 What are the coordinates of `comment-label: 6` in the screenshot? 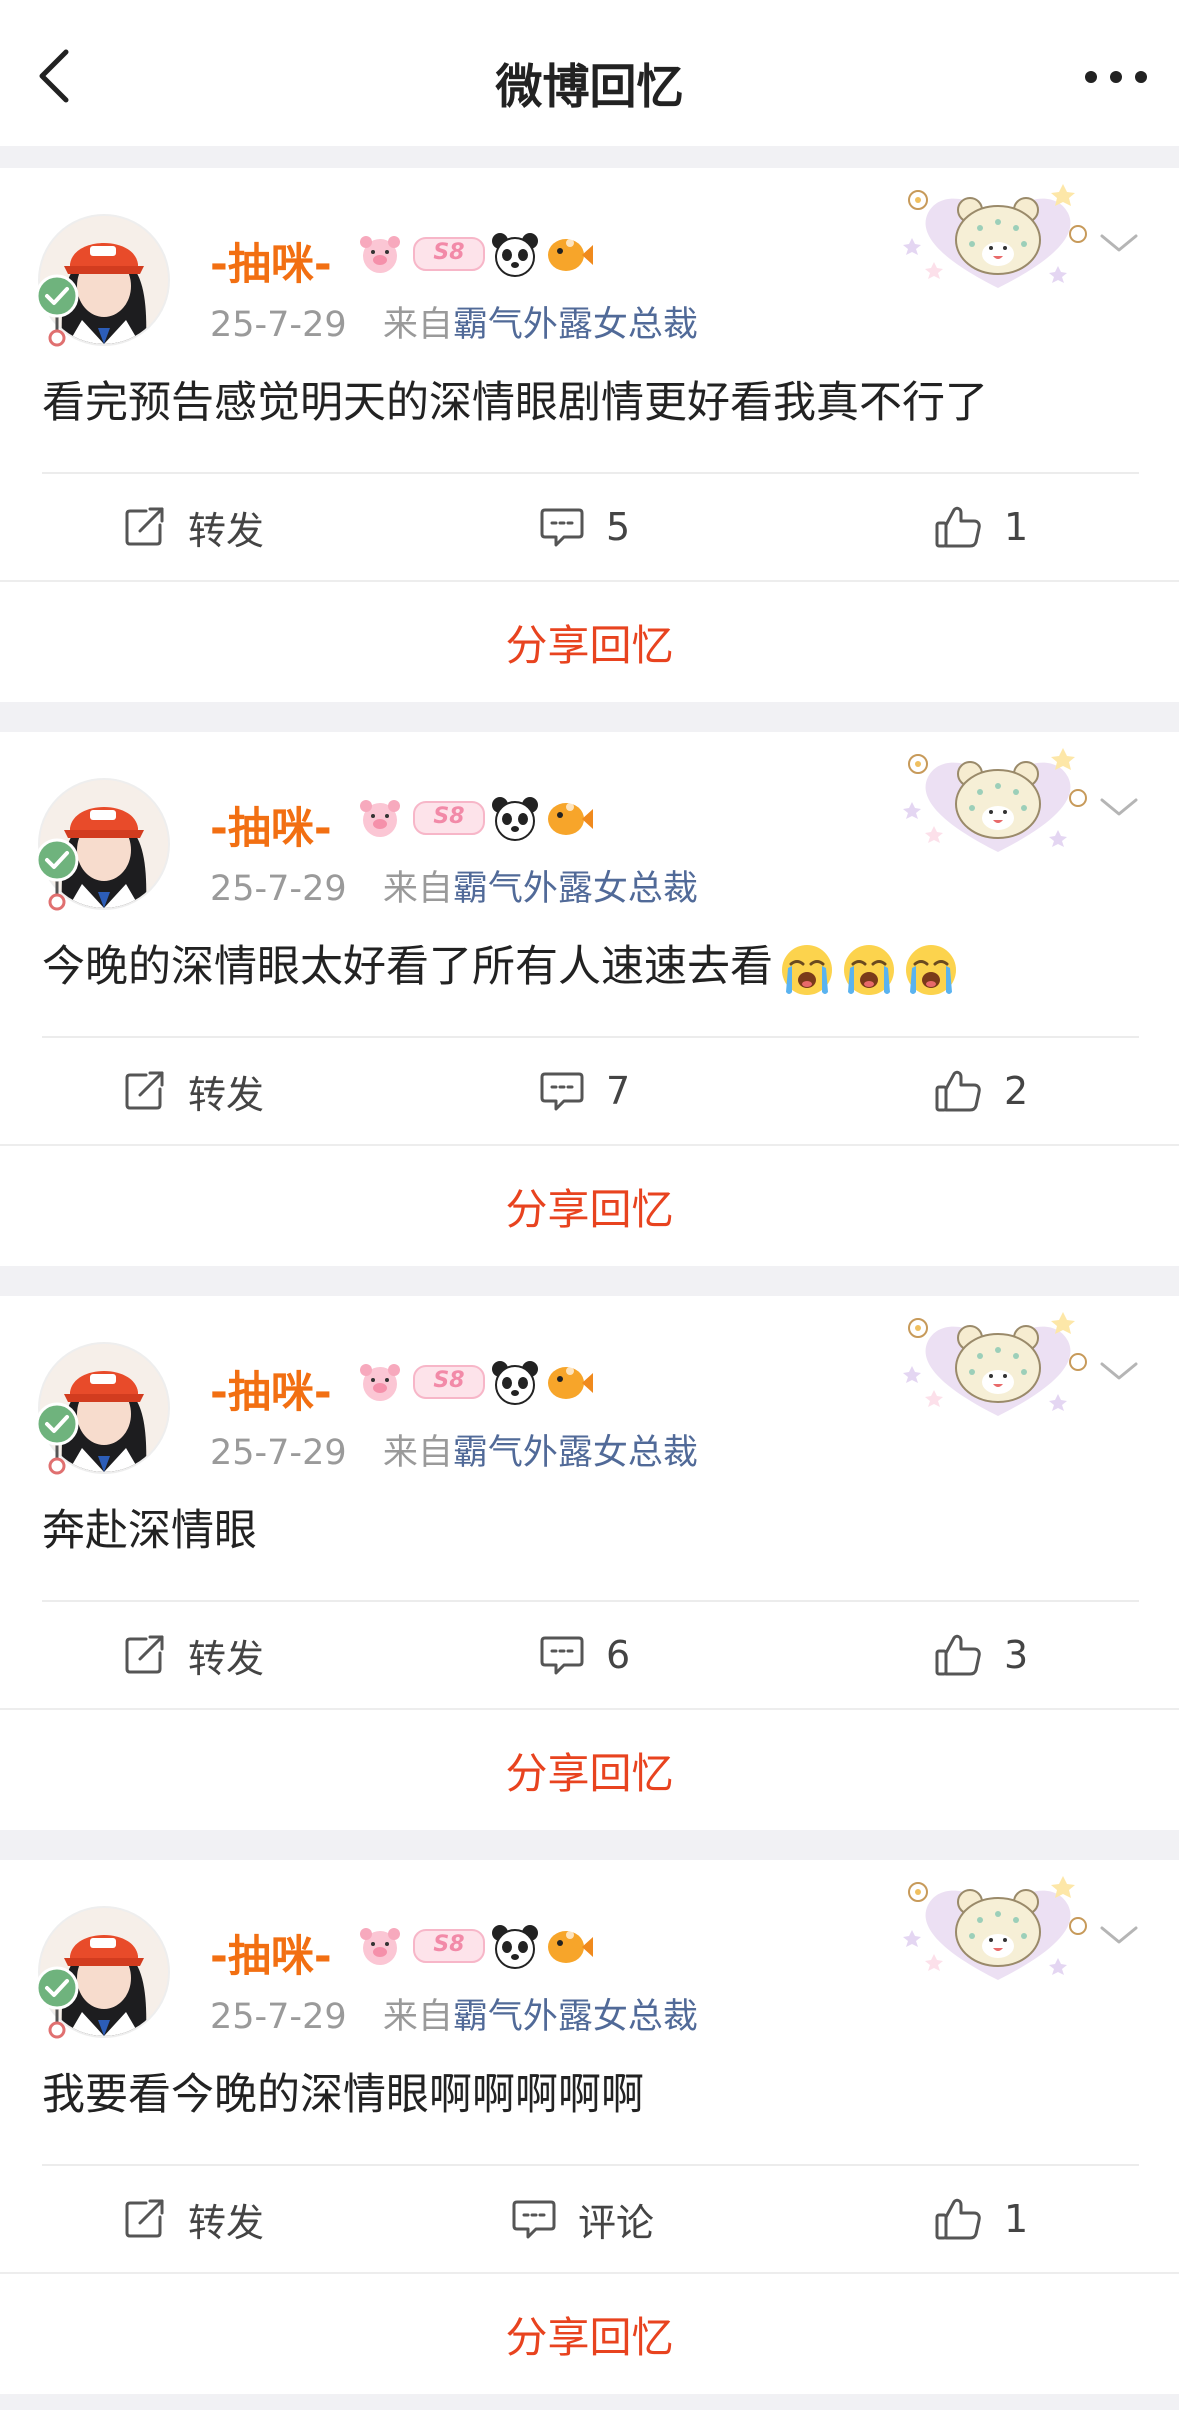 It's located at (618, 1655).